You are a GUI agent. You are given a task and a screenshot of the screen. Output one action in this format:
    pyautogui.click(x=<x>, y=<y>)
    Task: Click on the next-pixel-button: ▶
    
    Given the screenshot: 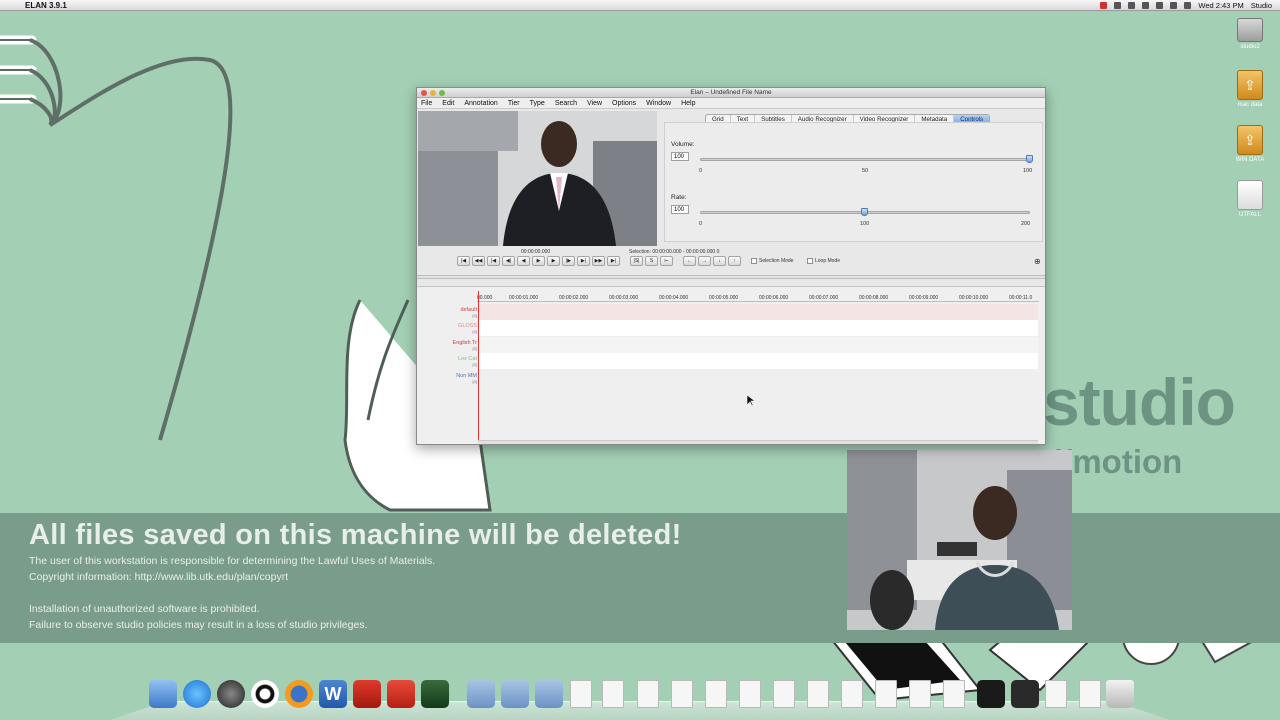 What is the action you would take?
    pyautogui.click(x=553, y=261)
    